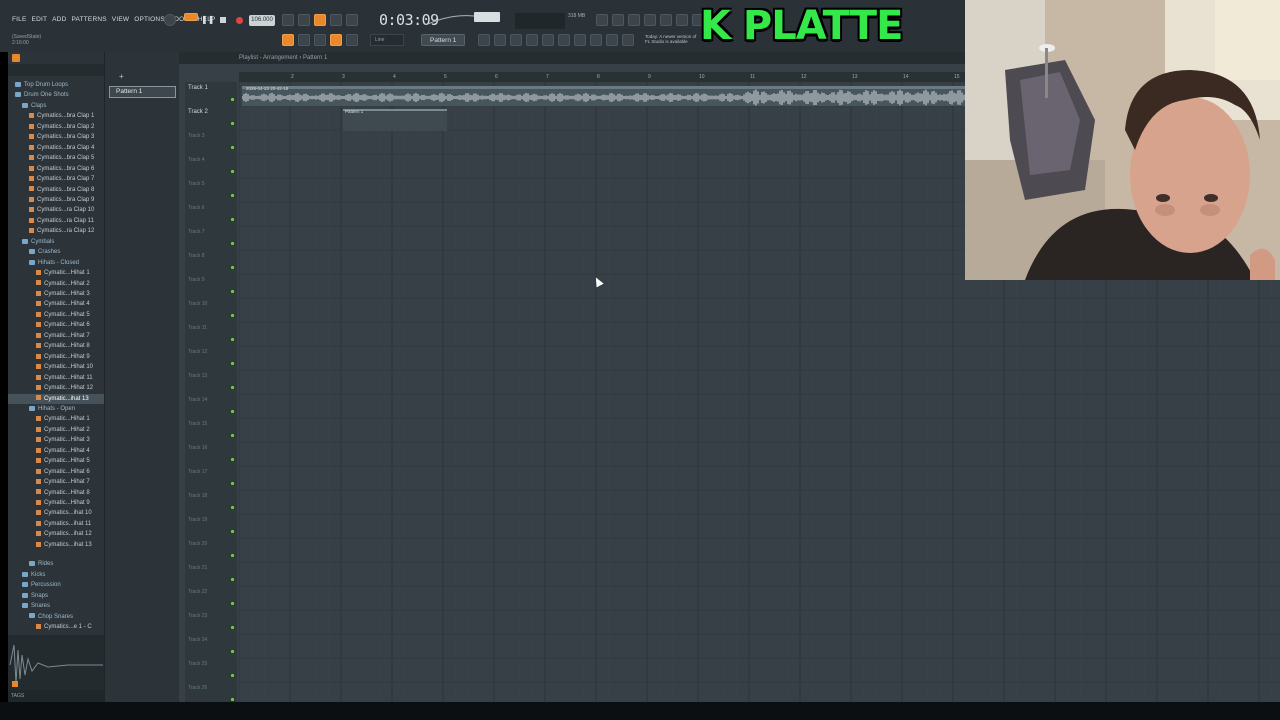 Image resolution: width=1280 pixels, height=720 pixels. Describe the element at coordinates (56, 210) in the screenshot. I see `browser-file-item: Cymatics...ra Clap 10` at that location.